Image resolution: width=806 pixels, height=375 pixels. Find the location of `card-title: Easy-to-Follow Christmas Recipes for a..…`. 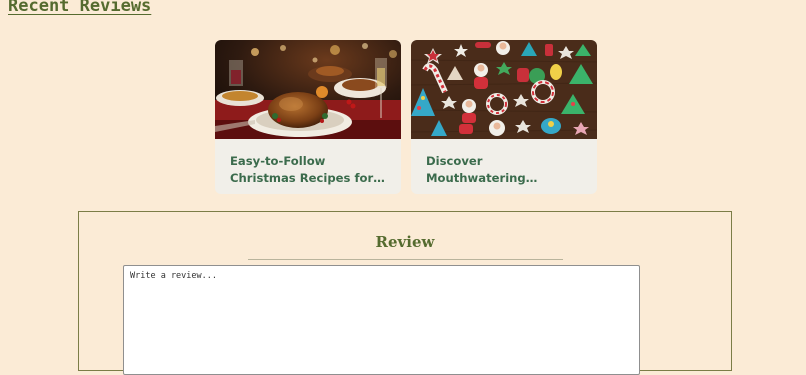

card-title: Easy-to-Follow Christmas Recipes for a..… is located at coordinates (309, 170).